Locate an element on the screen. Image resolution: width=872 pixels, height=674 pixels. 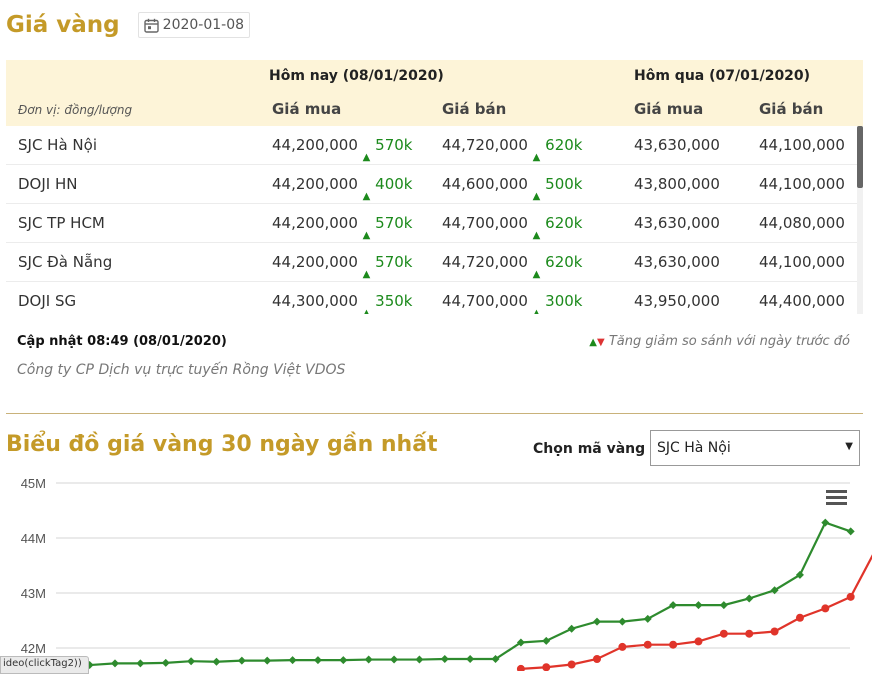
gold-type-select: SJC Hà Nội ▼ is located at coordinates (755, 448).